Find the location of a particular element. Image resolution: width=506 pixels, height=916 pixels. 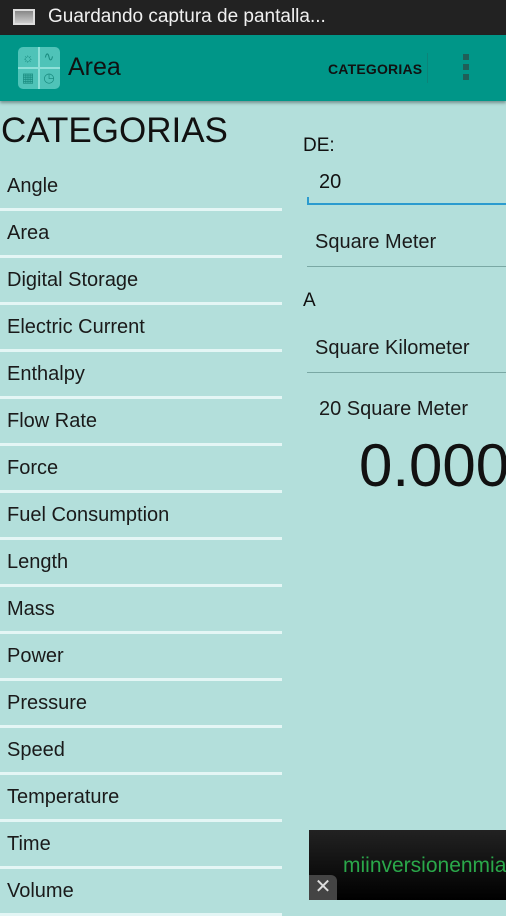

categories-title: CATEGORIAS is located at coordinates (114, 130).